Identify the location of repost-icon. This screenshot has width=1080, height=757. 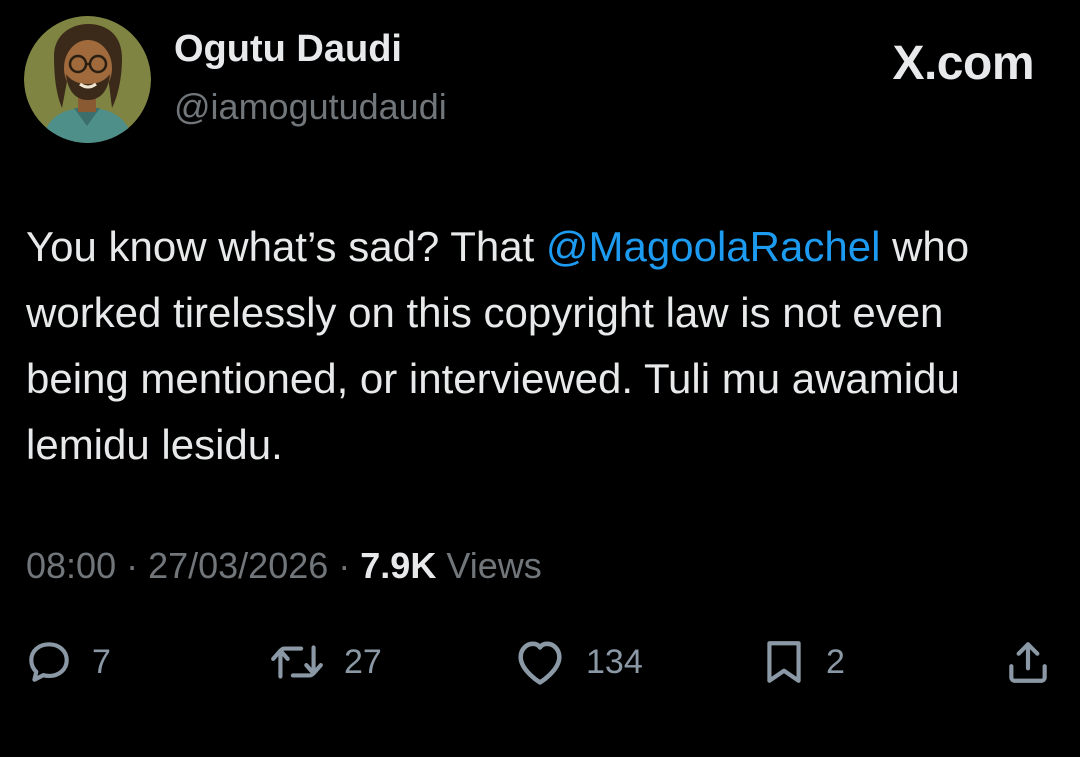
(297, 662).